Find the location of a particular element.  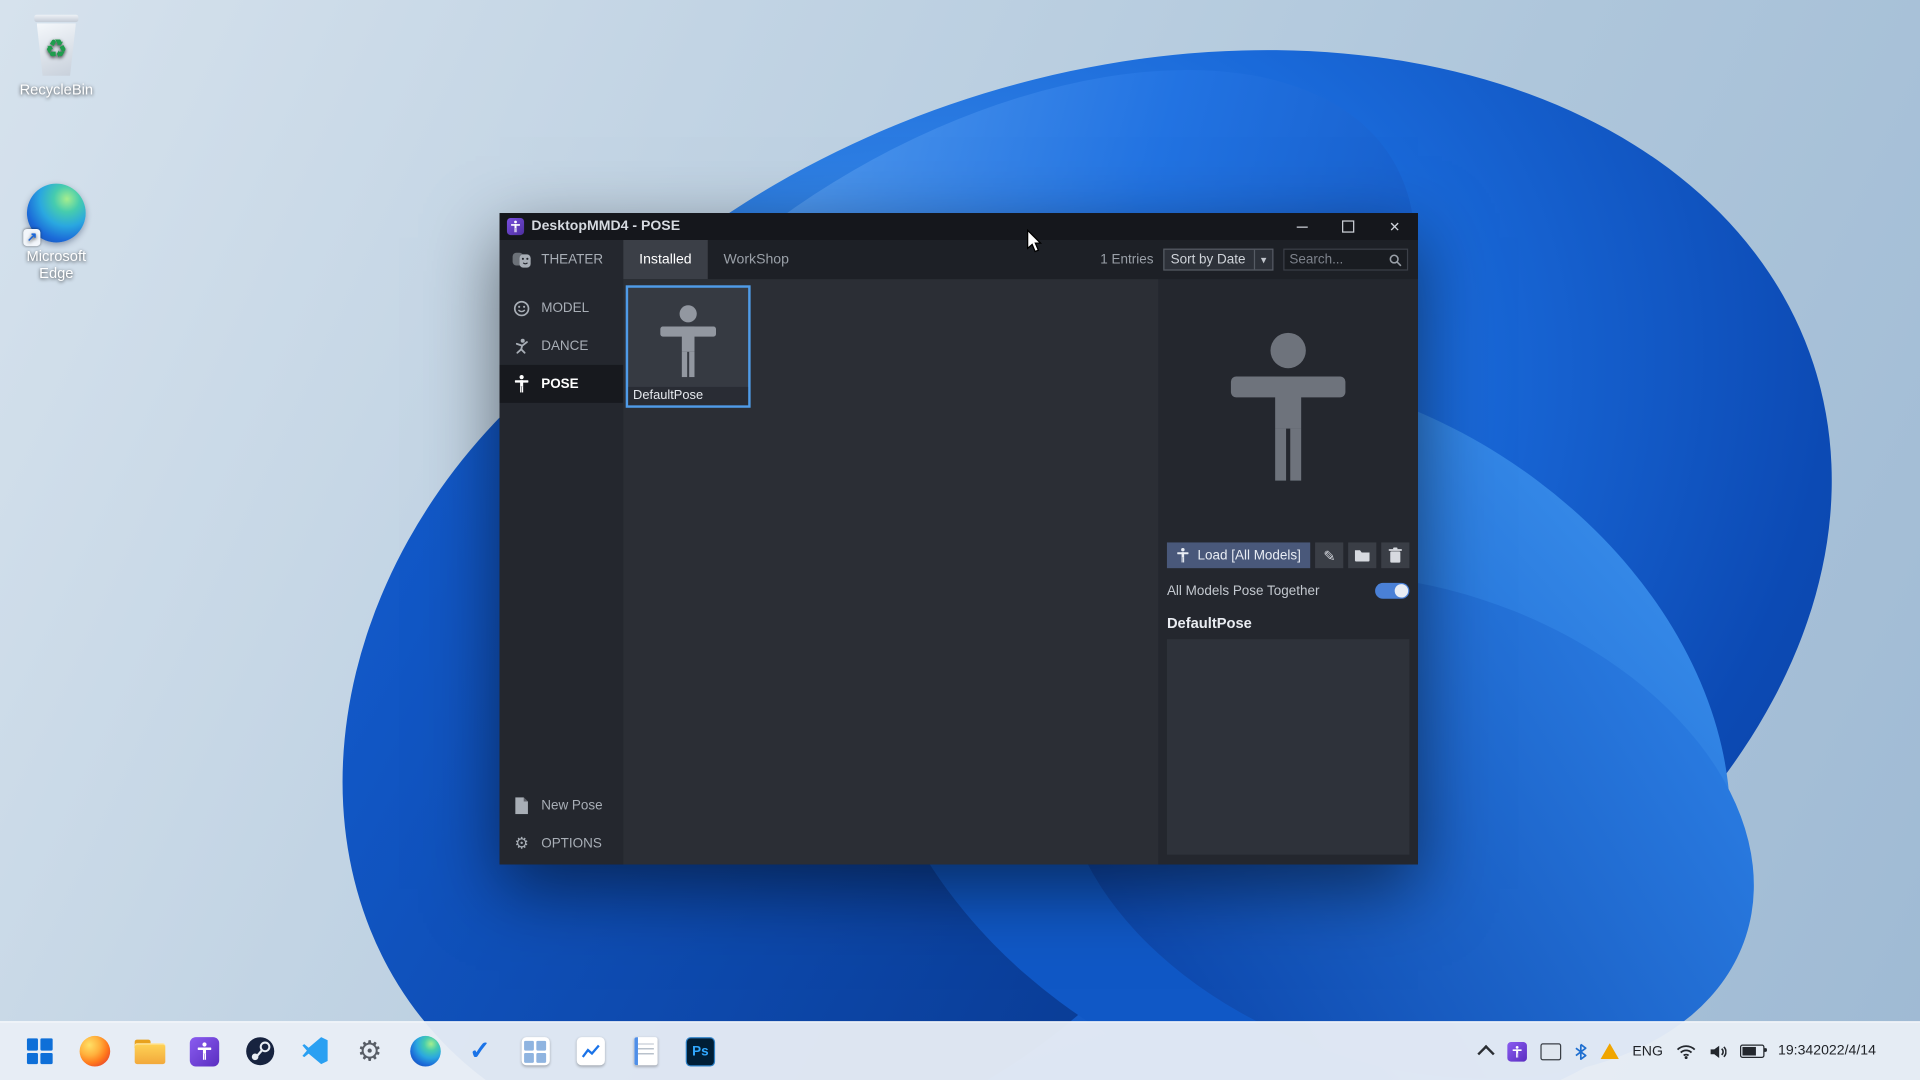

tray-bluetooth is located at coordinates (1581, 1051).